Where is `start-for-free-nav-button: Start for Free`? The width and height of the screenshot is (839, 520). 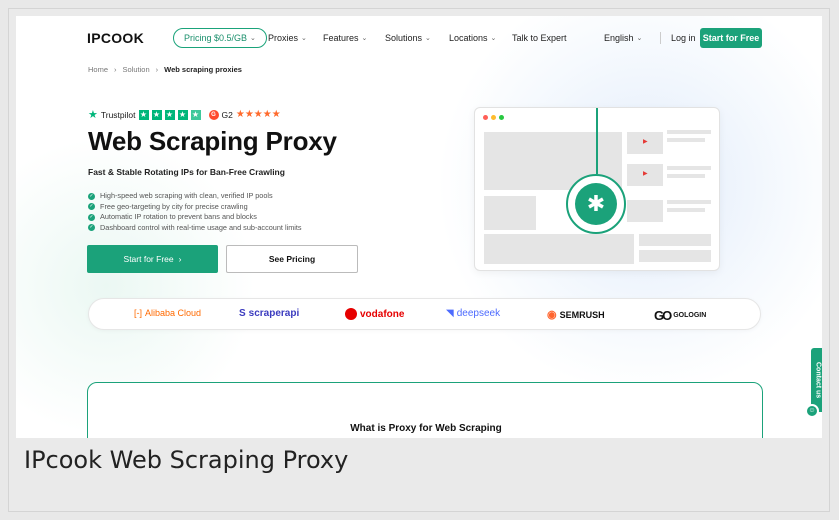 start-for-free-nav-button: Start for Free is located at coordinates (731, 38).